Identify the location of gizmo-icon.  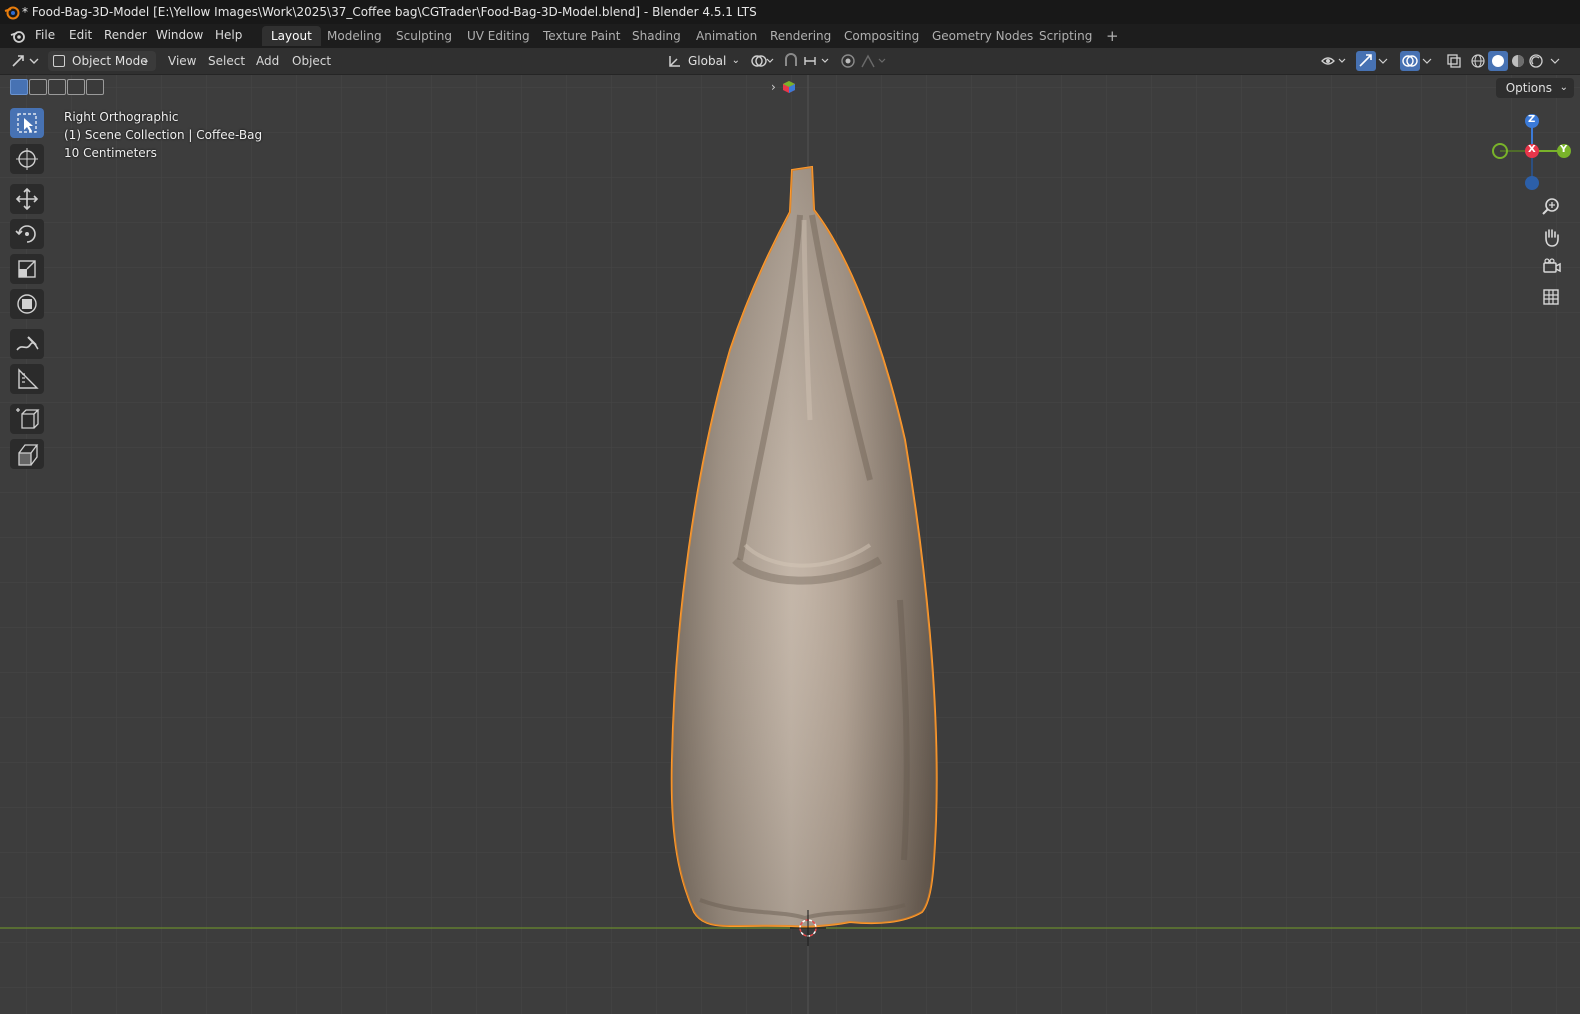
(1365, 60).